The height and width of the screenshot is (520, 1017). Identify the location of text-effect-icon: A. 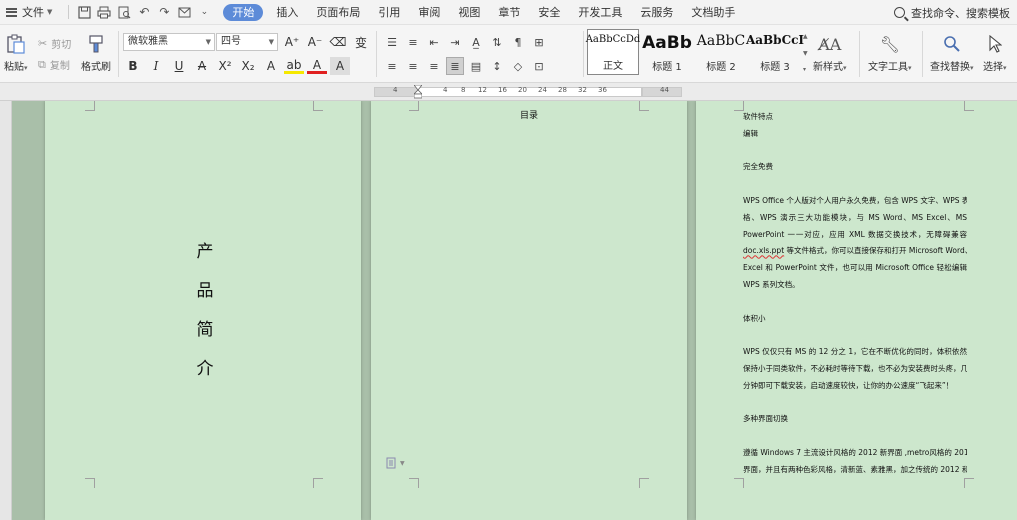
(271, 66).